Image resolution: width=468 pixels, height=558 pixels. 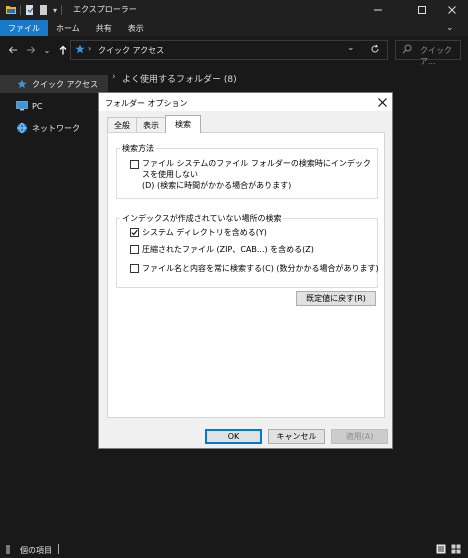 What do you see at coordinates (234, 28) in the screenshot?
I see `ribbon-tabs: ファイル ホーム 共有 表示` at bounding box center [234, 28].